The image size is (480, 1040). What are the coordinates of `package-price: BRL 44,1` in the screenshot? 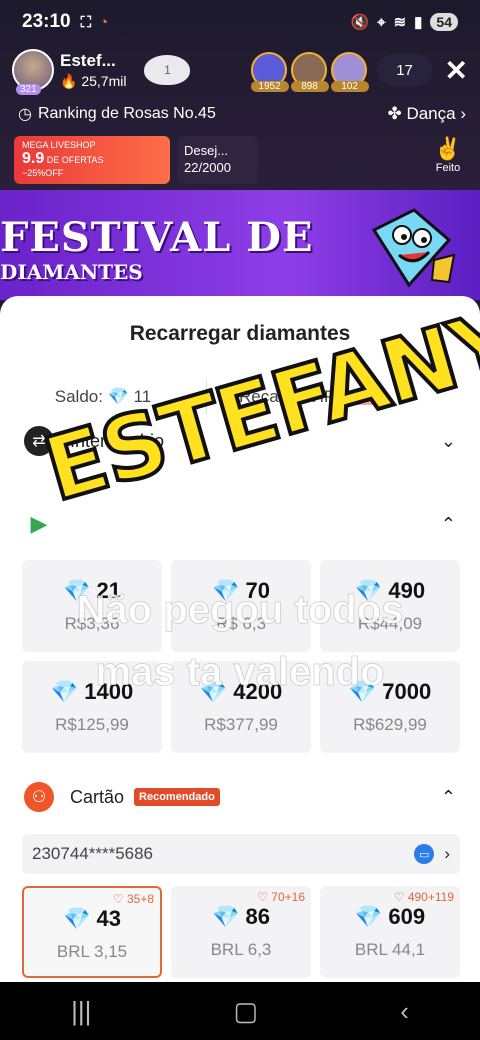 It's located at (390, 949).